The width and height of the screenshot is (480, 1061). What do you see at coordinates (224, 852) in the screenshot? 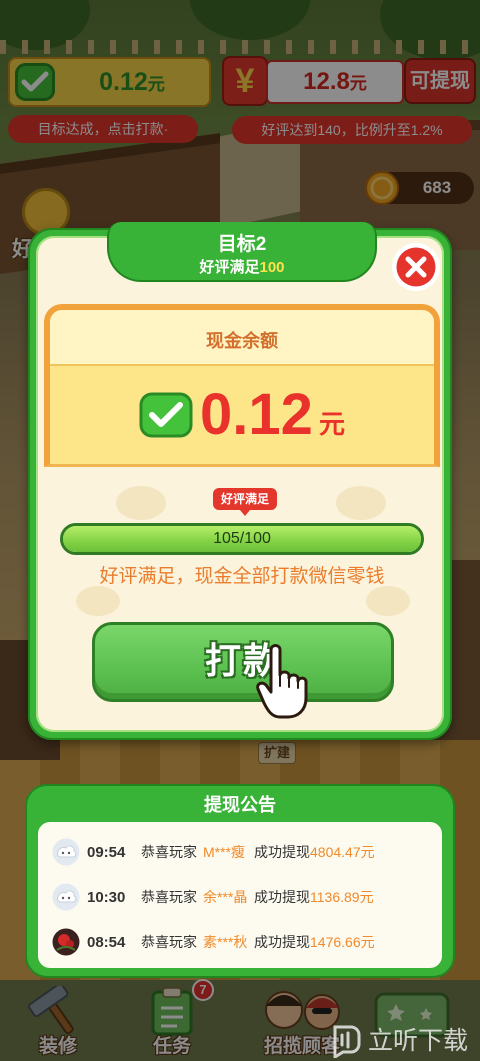
I see `row-player: M***瘦` at bounding box center [224, 852].